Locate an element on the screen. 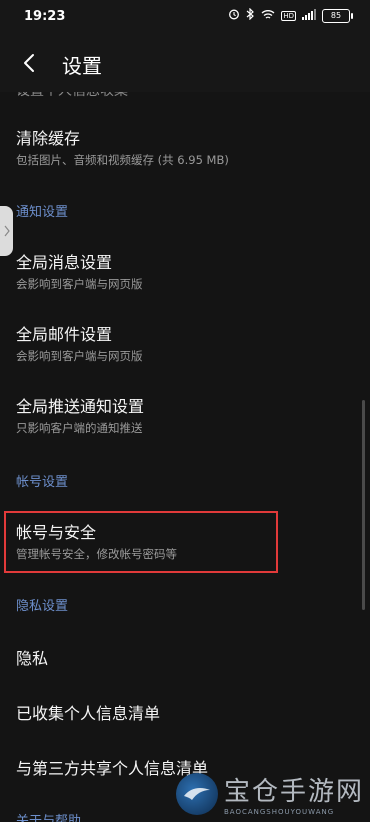 This screenshot has width=370, height=822. item-title: 全局邮件设置 is located at coordinates (64, 334).